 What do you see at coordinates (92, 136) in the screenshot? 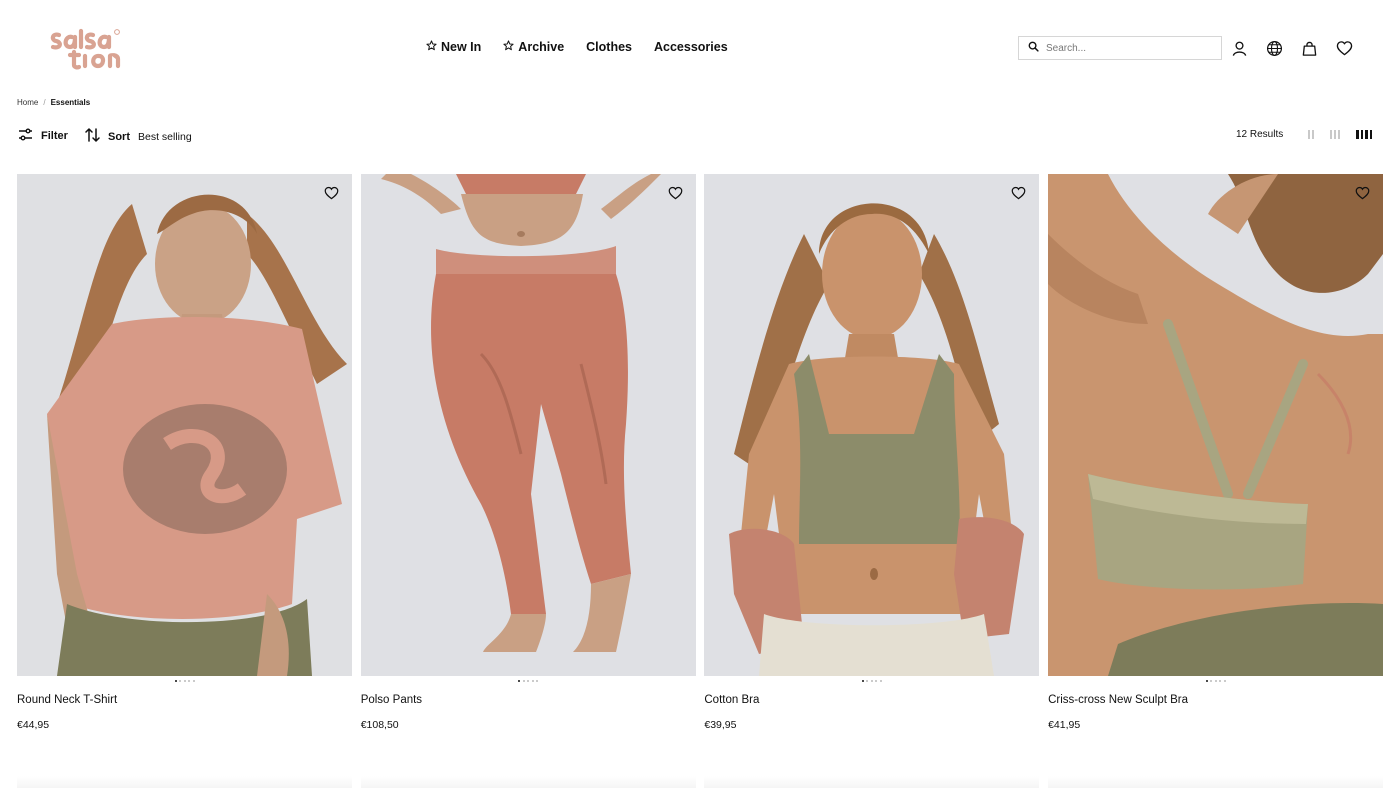
I see `sort-arrows-icon` at bounding box center [92, 136].